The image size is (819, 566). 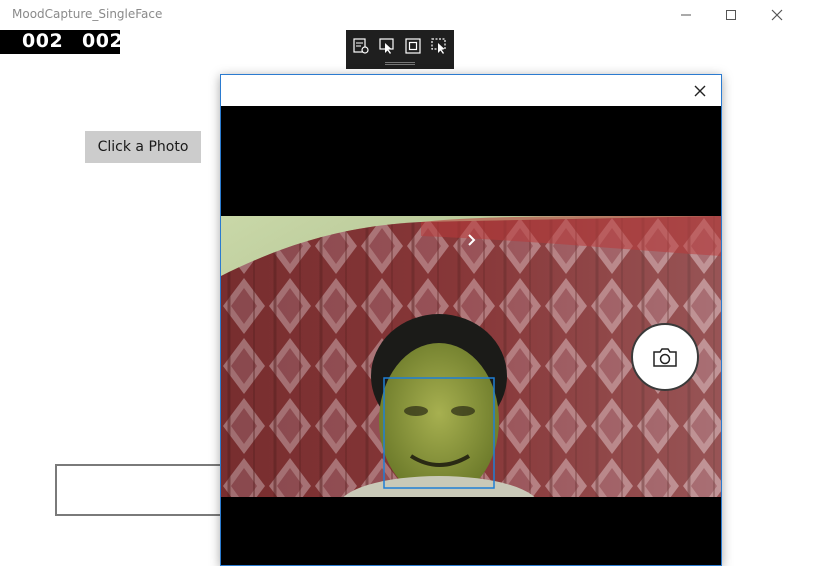 I want to click on display-layout-adorners-icon, so click(x=413, y=46).